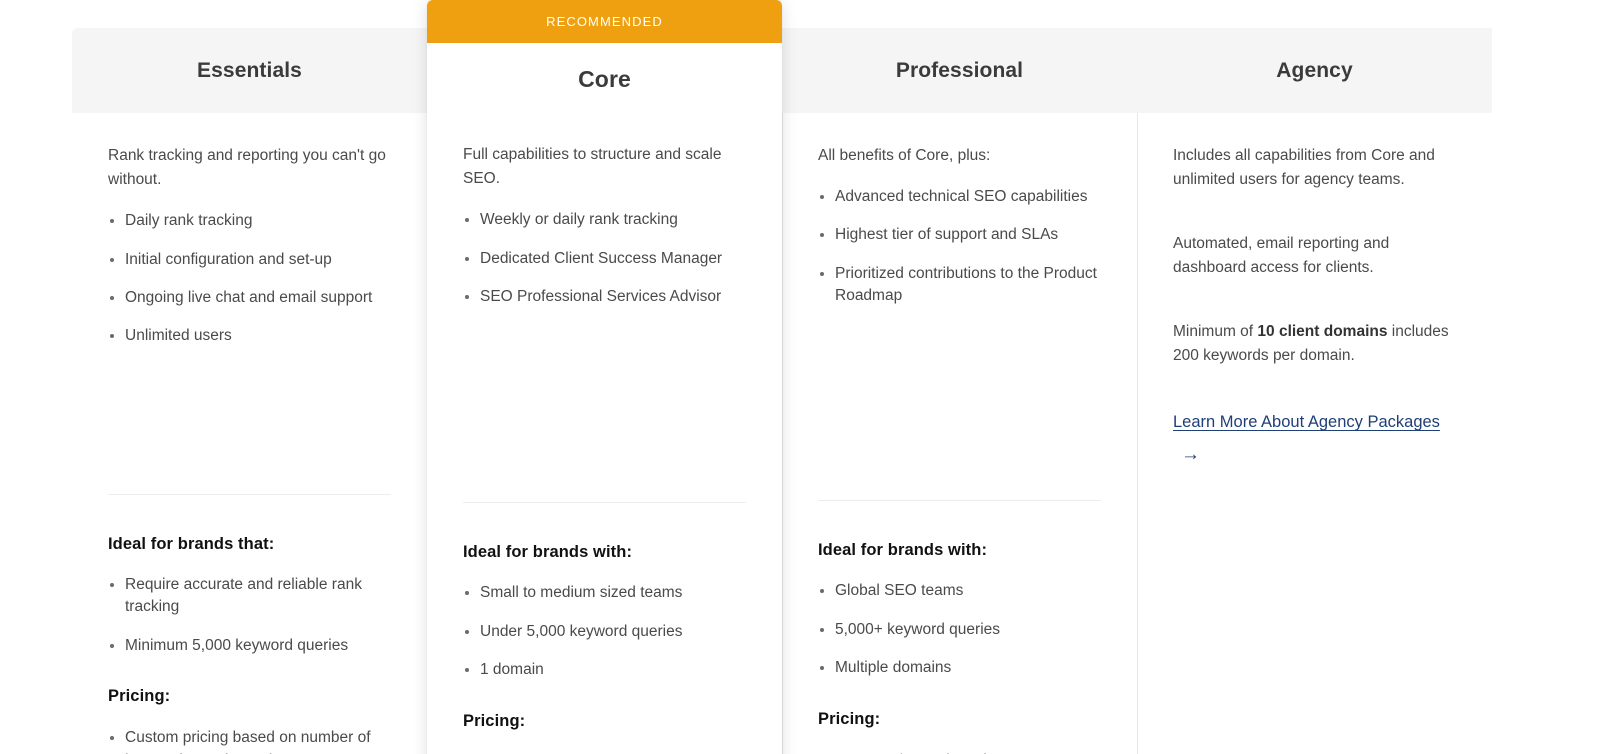  I want to click on recommended-badge: RECOMMENDED, so click(604, 21).